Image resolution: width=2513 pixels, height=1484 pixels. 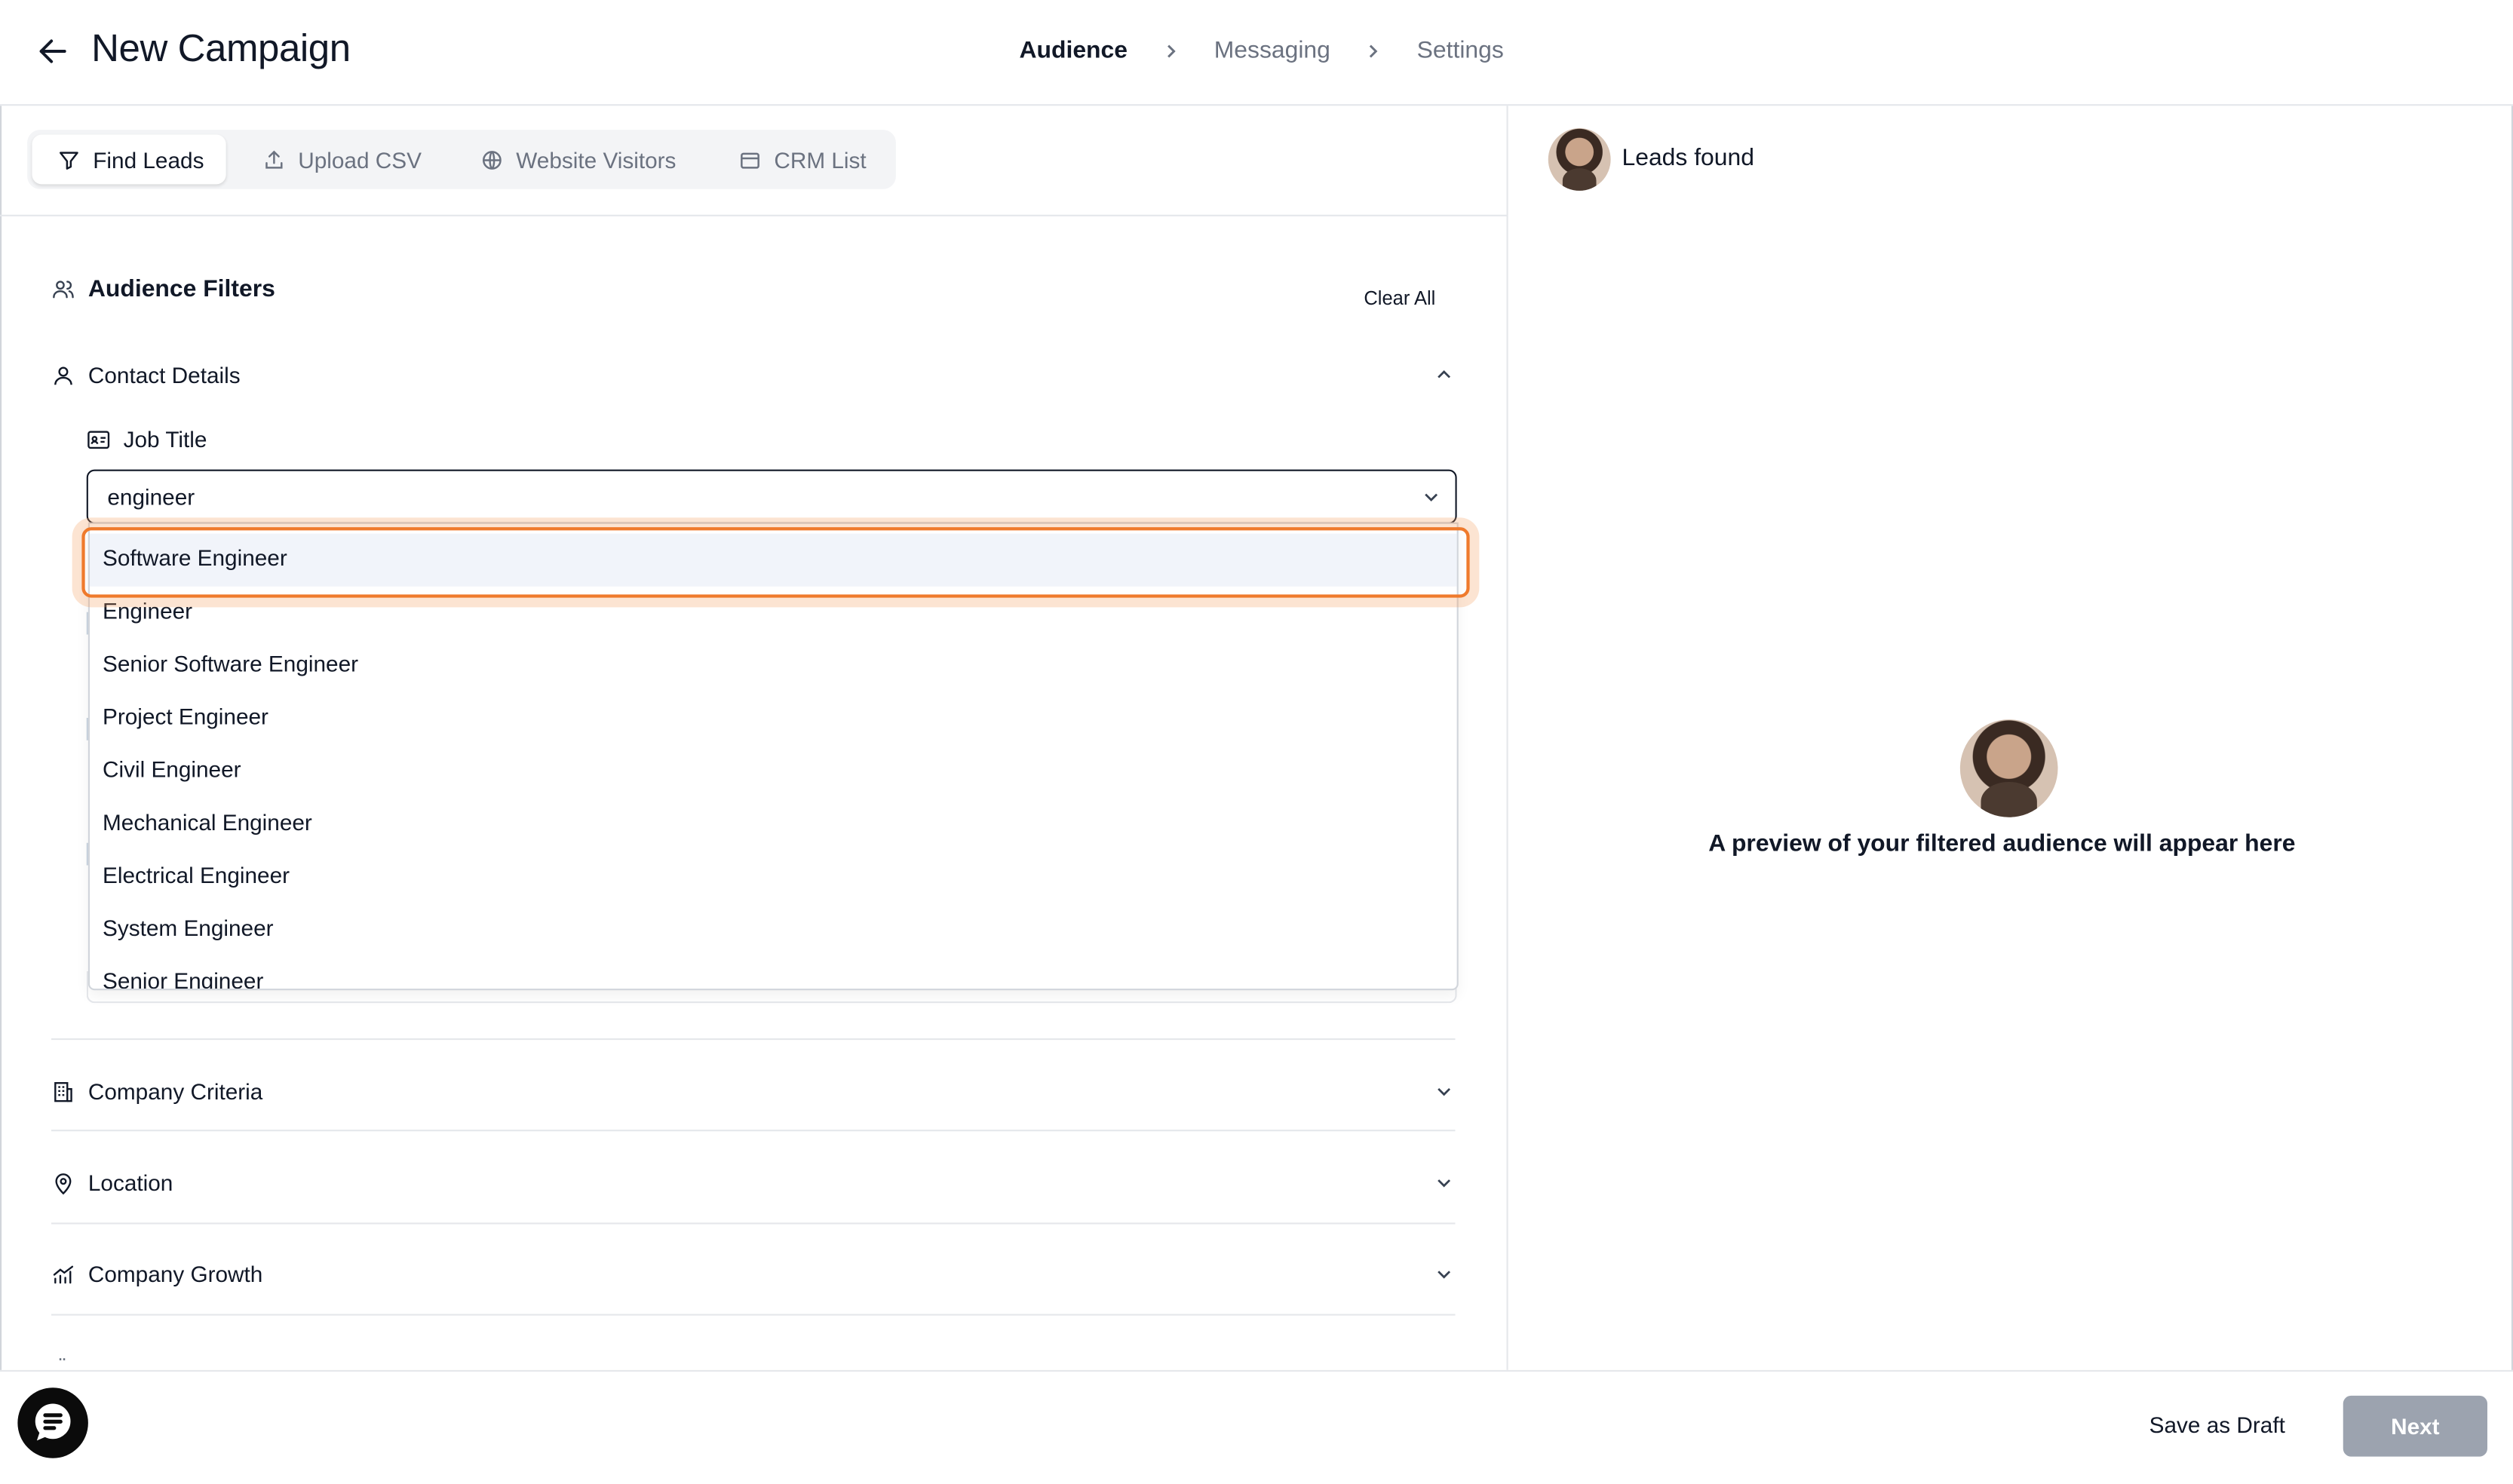 I want to click on dropdown-option: Project Engineer, so click(x=773, y=718).